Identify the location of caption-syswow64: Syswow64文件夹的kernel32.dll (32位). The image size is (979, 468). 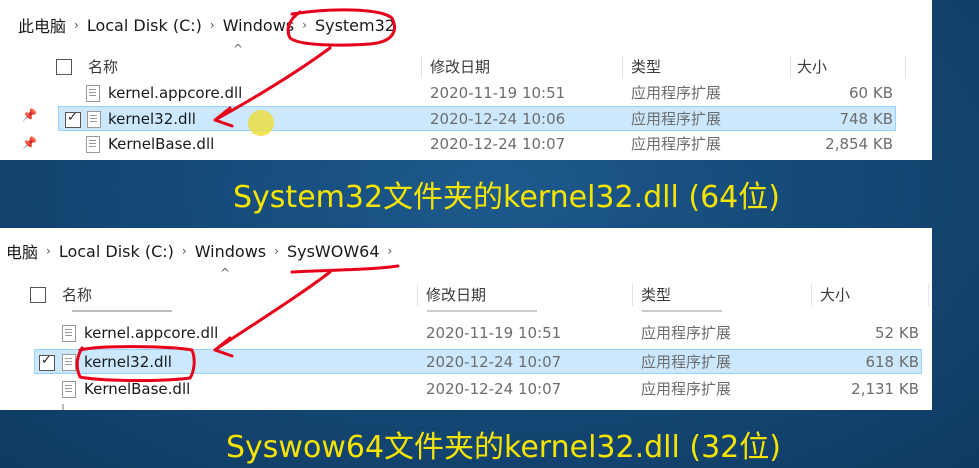
(503, 447).